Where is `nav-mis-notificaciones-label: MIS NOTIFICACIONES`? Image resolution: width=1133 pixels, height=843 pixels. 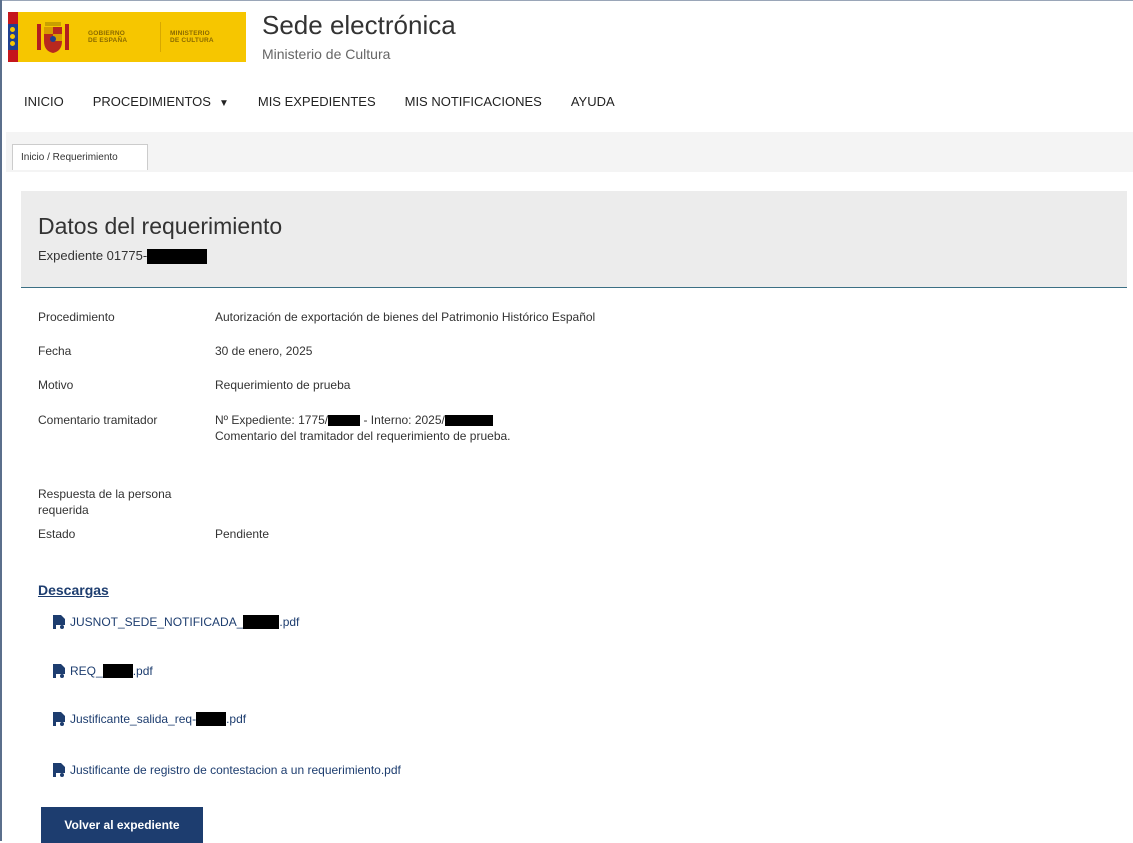
nav-mis-notificaciones-label: MIS NOTIFICACIONES is located at coordinates (473, 101).